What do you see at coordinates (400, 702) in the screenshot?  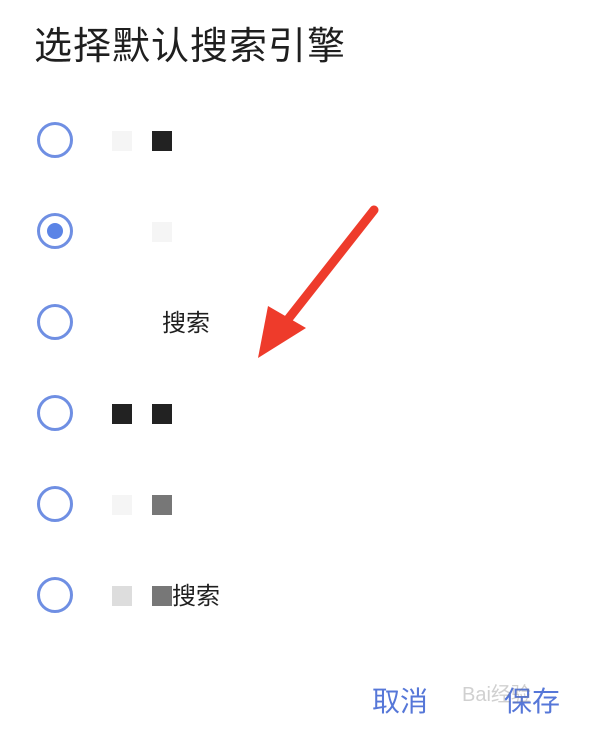 I see `cancel-button: 取消` at bounding box center [400, 702].